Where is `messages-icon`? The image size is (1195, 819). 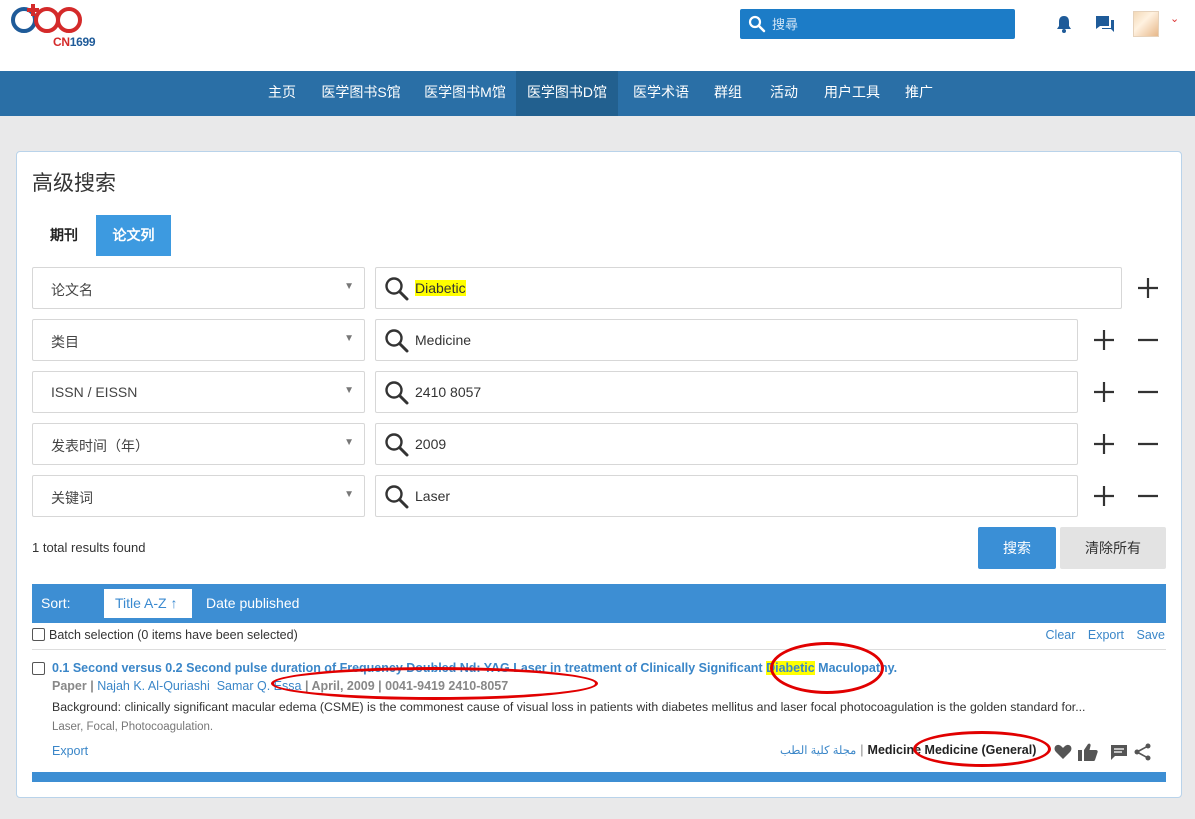 messages-icon is located at coordinates (1105, 24).